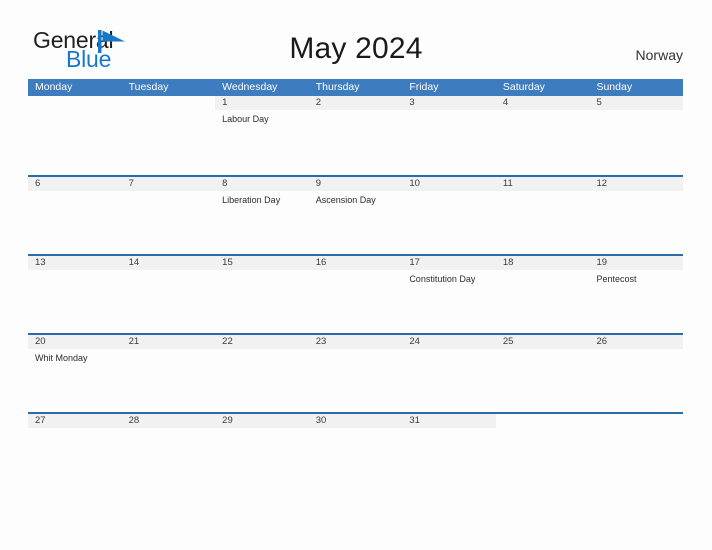  What do you see at coordinates (168, 215) in the screenshot?
I see `calendar-day-cell: 7` at bounding box center [168, 215].